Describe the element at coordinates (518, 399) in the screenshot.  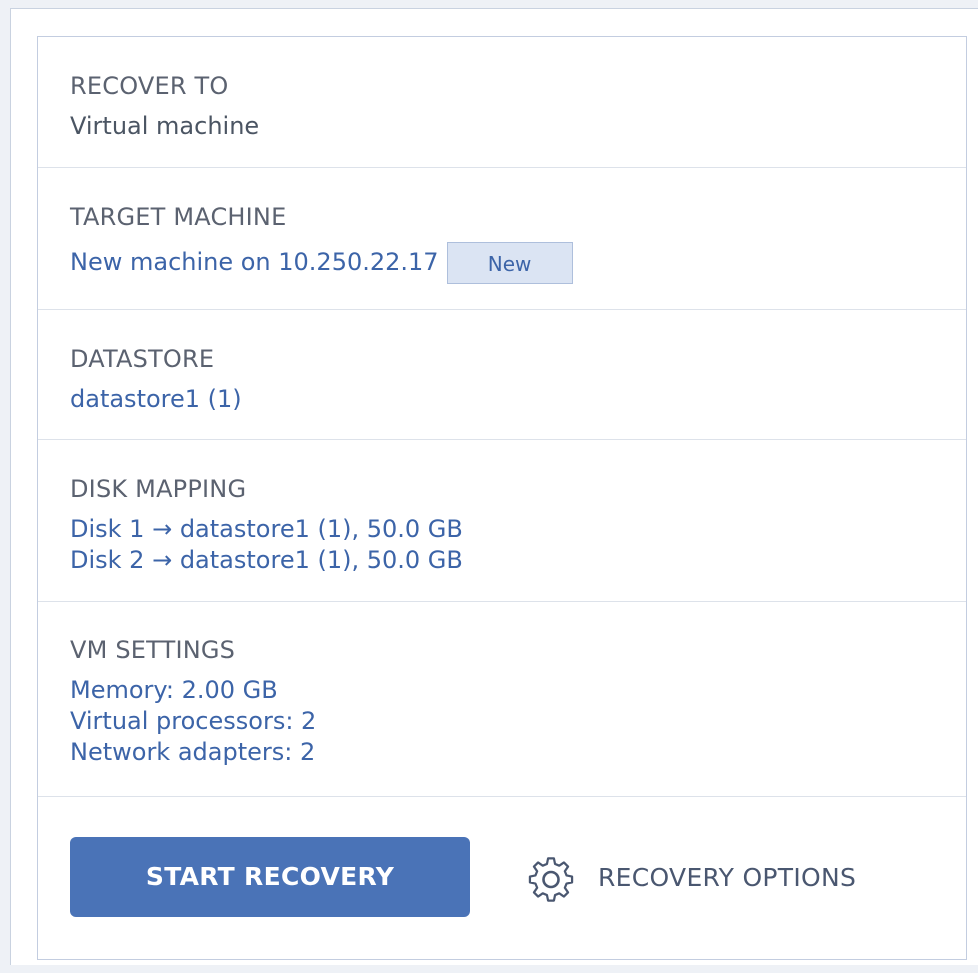
I see `datastore-link: datastore1 (1)` at that location.